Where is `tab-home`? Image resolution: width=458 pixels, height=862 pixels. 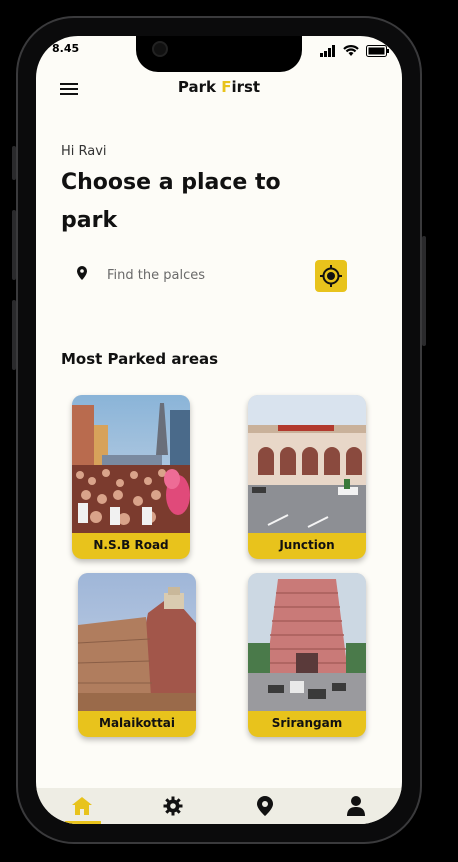 tab-home is located at coordinates (82, 808).